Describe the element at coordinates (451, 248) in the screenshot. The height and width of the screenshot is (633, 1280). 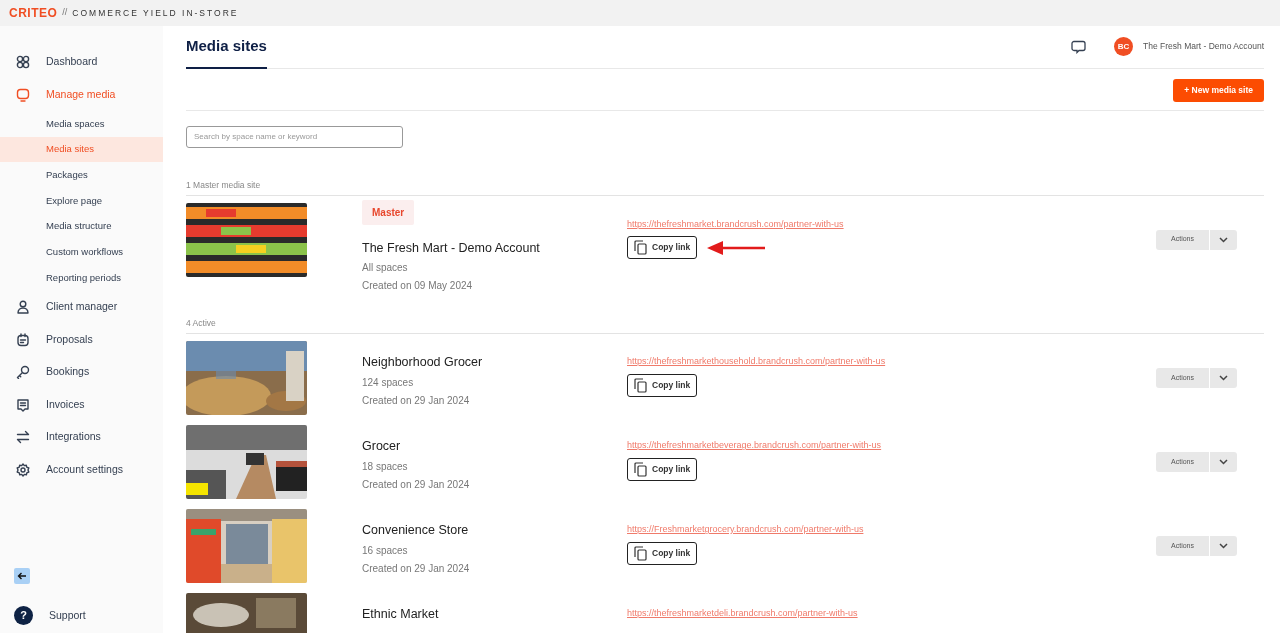
I see `site-name: The Fresh Mart - Demo Account` at that location.